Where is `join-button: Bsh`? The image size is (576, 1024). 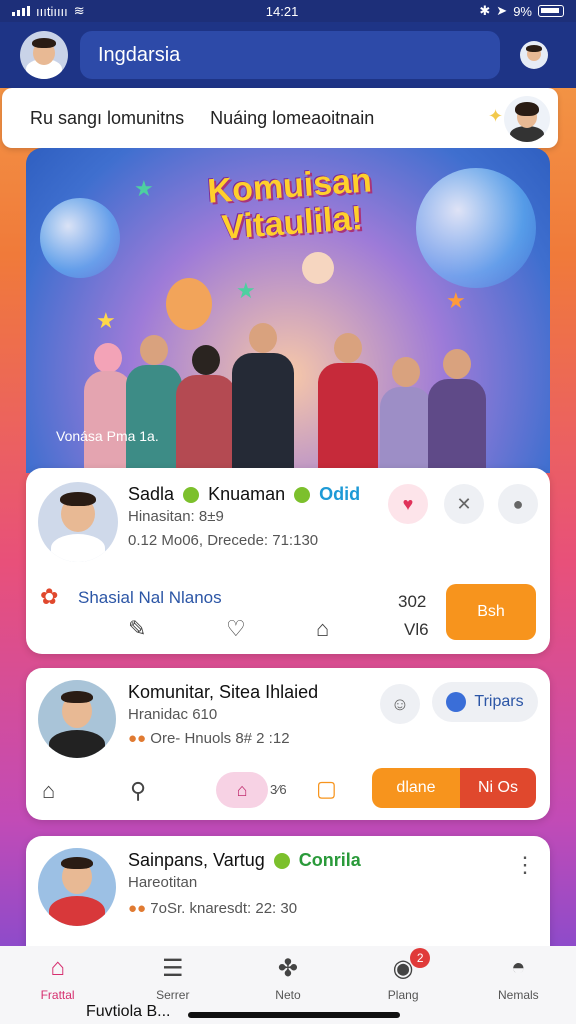
join-button: Bsh is located at coordinates (491, 612).